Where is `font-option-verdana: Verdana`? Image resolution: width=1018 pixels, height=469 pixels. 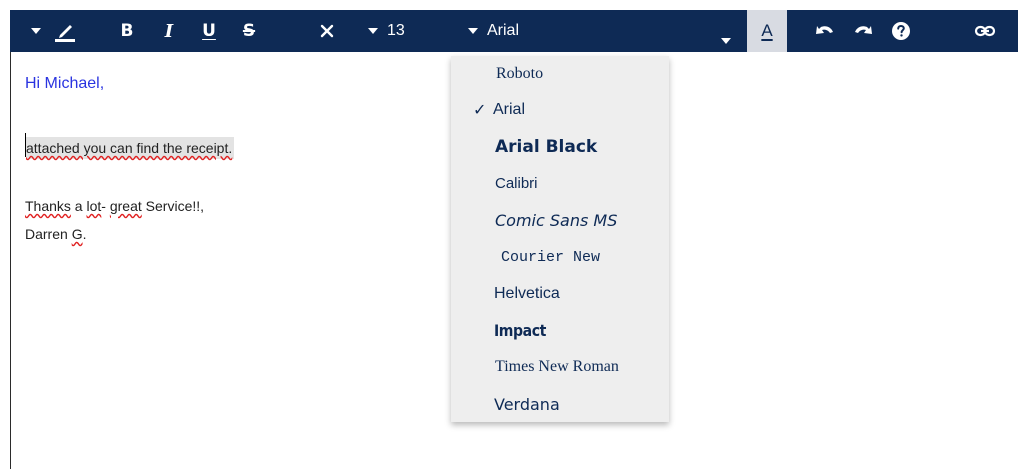 font-option-verdana: Verdana is located at coordinates (560, 404).